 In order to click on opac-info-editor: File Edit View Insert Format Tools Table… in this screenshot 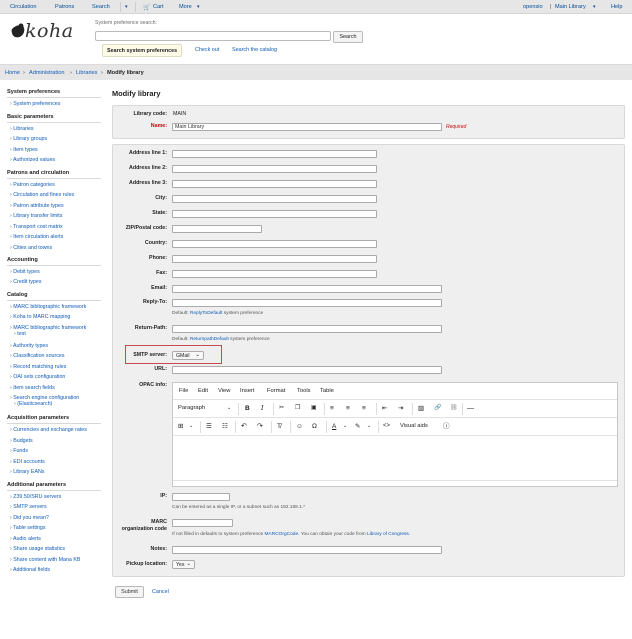, I will do `click(395, 434)`.